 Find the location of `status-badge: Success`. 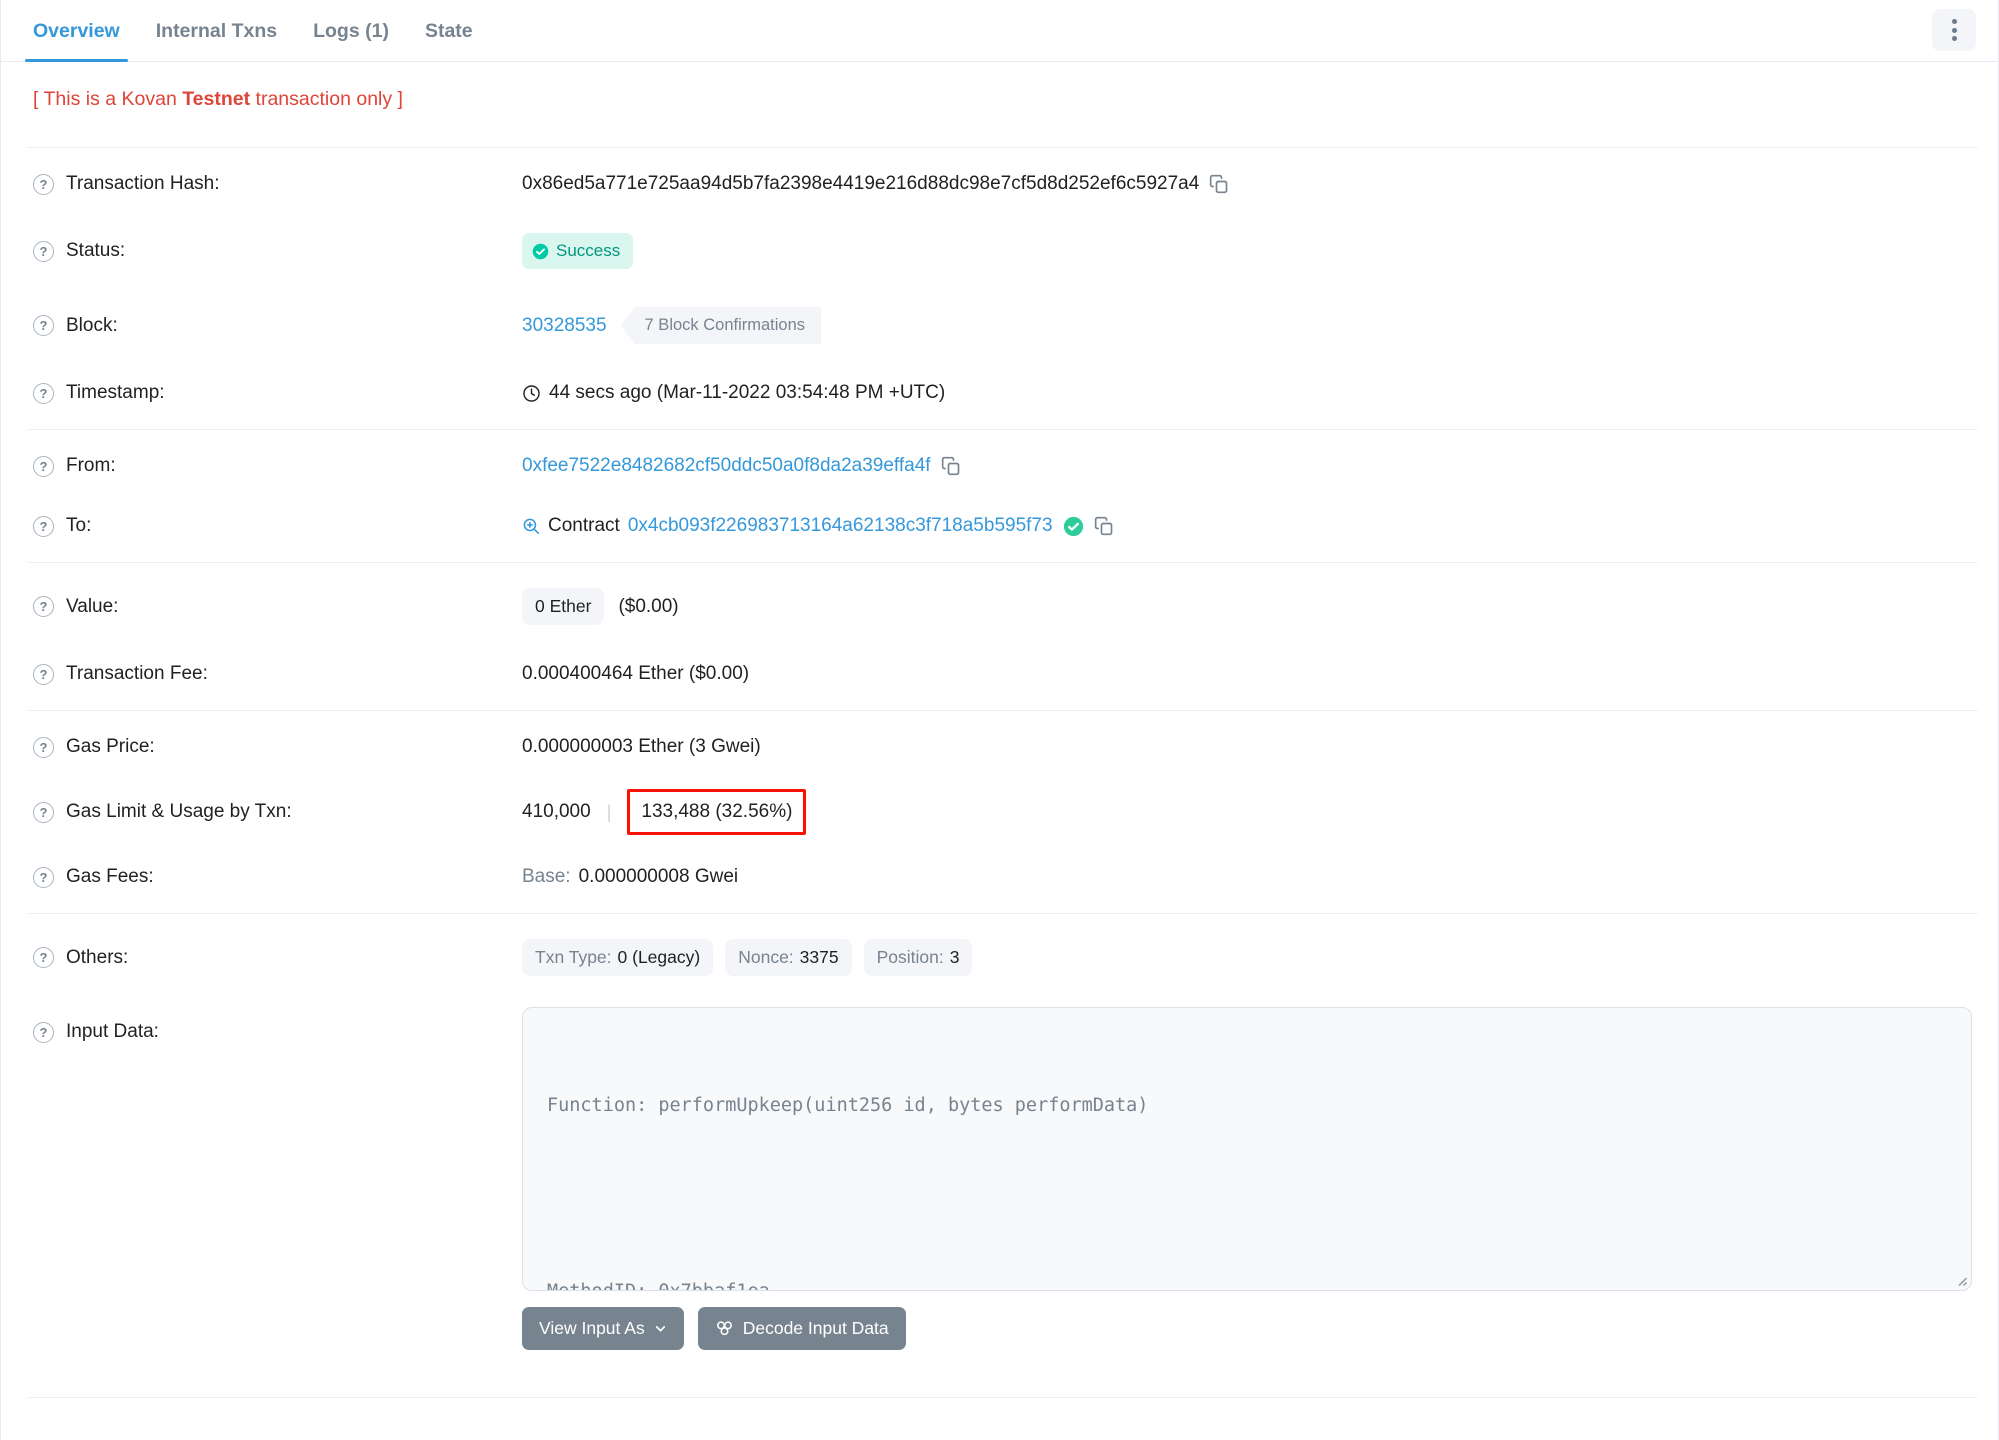

status-badge: Success is located at coordinates (578, 251).